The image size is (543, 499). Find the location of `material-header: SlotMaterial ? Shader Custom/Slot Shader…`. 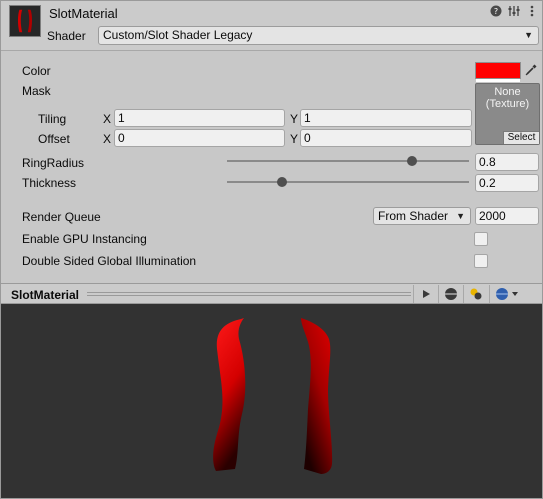

material-header: SlotMaterial ? Shader Custom/Slot Shader… is located at coordinates (271, 26).